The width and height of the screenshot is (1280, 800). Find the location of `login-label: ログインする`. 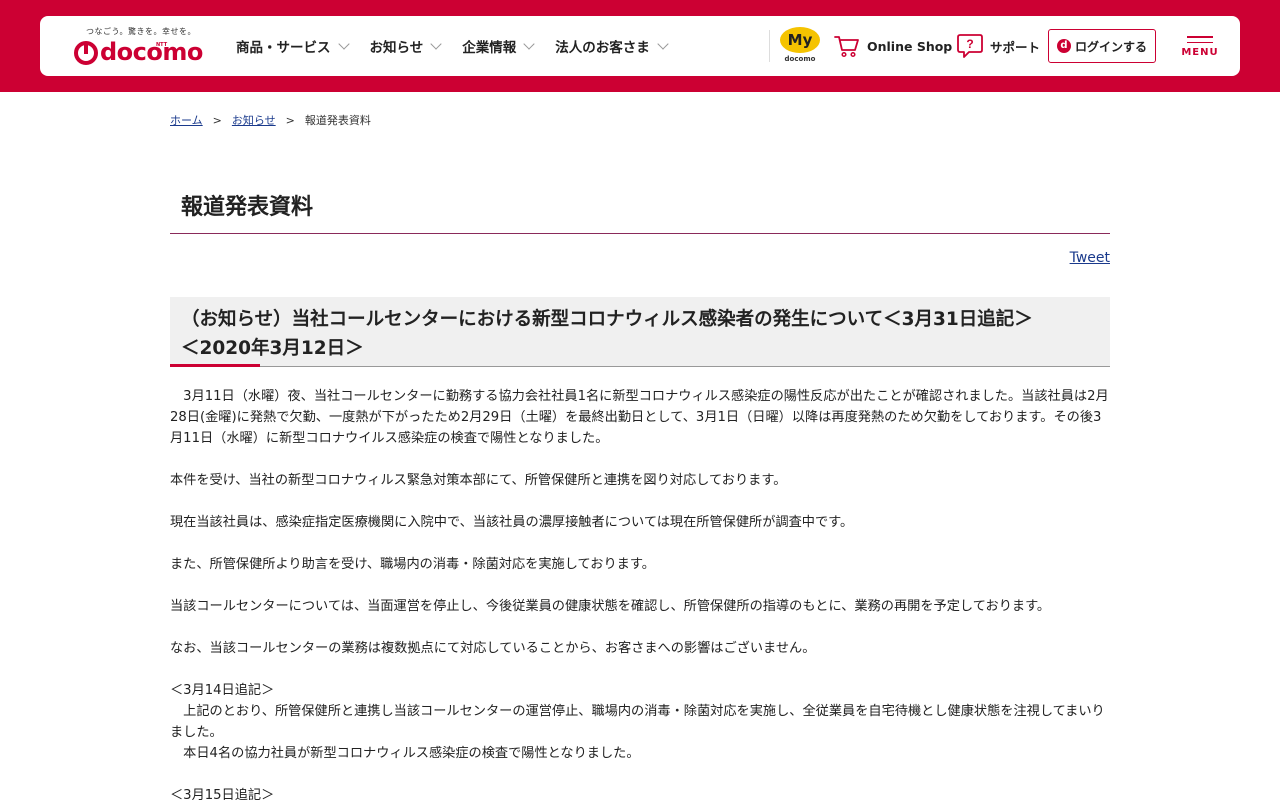

login-label: ログインする is located at coordinates (1110, 46).